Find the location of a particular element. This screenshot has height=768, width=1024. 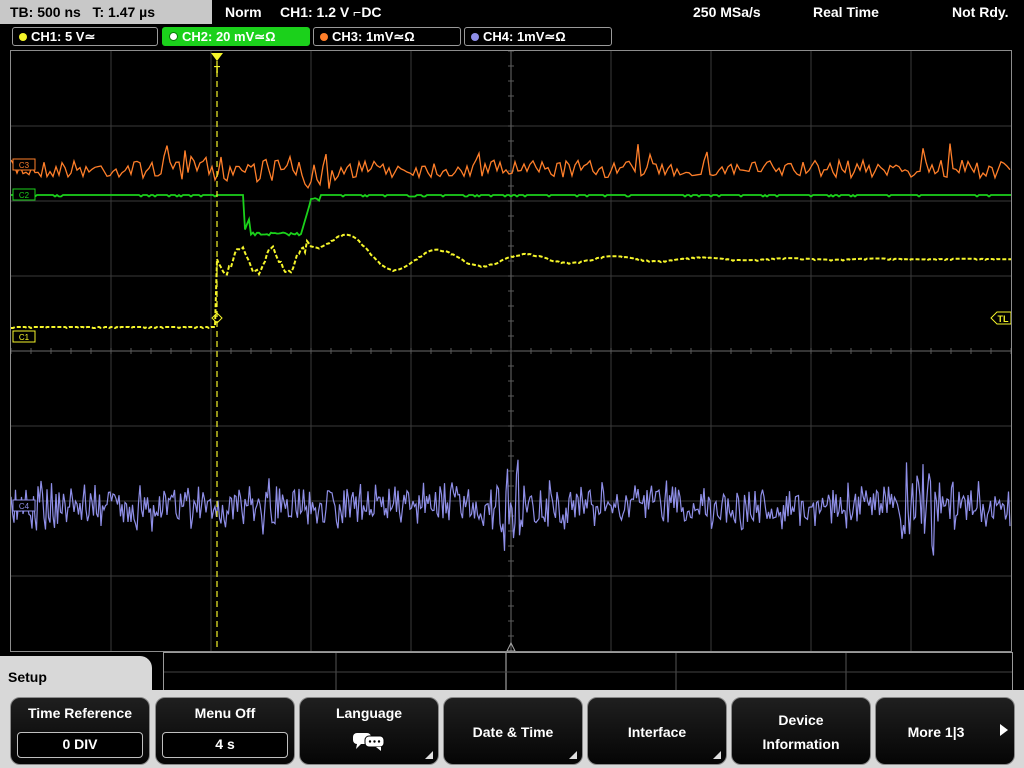

ch2-color-dot is located at coordinates (173, 36).